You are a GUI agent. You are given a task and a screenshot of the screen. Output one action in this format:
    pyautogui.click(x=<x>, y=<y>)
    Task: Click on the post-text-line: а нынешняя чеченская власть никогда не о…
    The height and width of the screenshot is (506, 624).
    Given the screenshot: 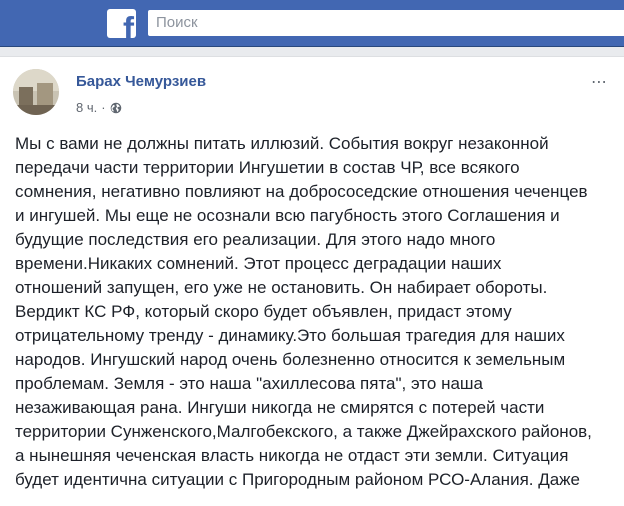 What is the action you would take?
    pyautogui.click(x=292, y=455)
    